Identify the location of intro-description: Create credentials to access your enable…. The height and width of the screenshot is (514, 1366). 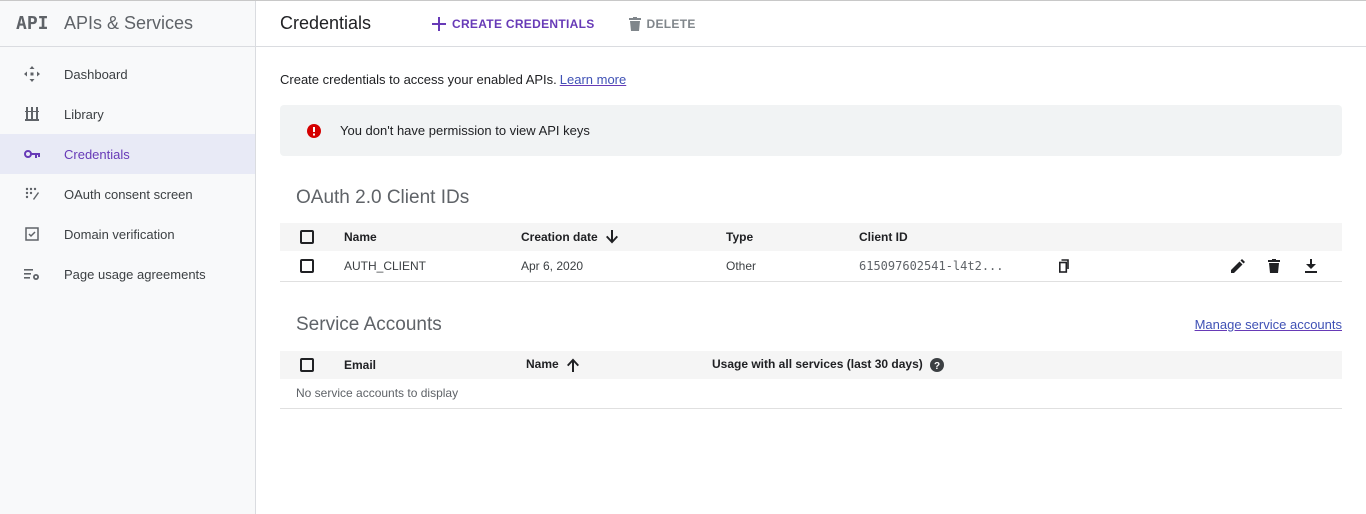
(418, 79).